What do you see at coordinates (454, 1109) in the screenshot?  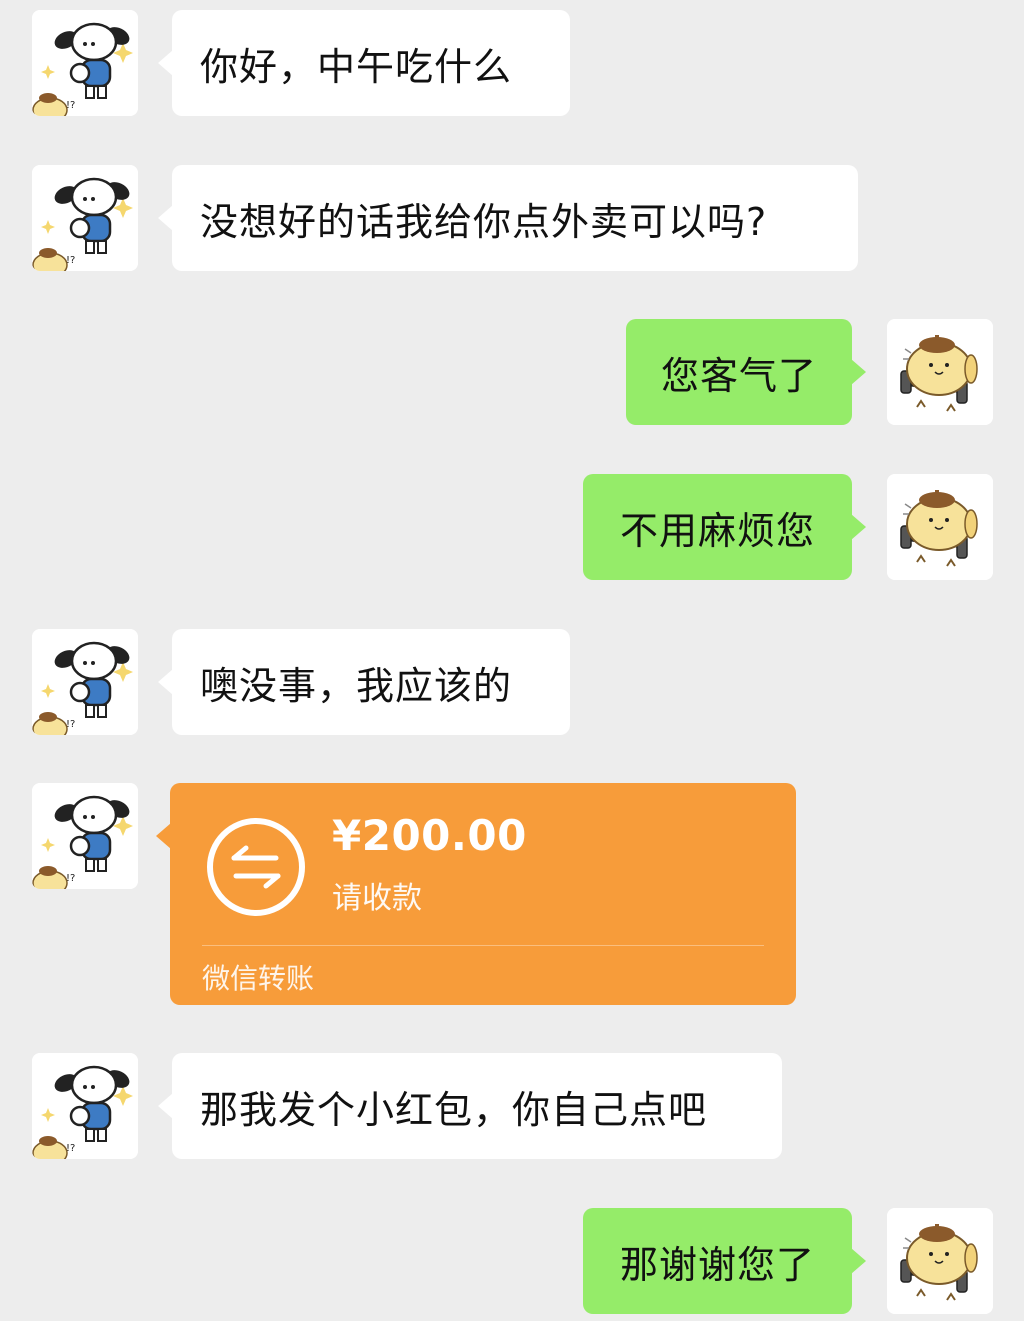 I see `message-text: 那我发个小红包，你自己点吧` at bounding box center [454, 1109].